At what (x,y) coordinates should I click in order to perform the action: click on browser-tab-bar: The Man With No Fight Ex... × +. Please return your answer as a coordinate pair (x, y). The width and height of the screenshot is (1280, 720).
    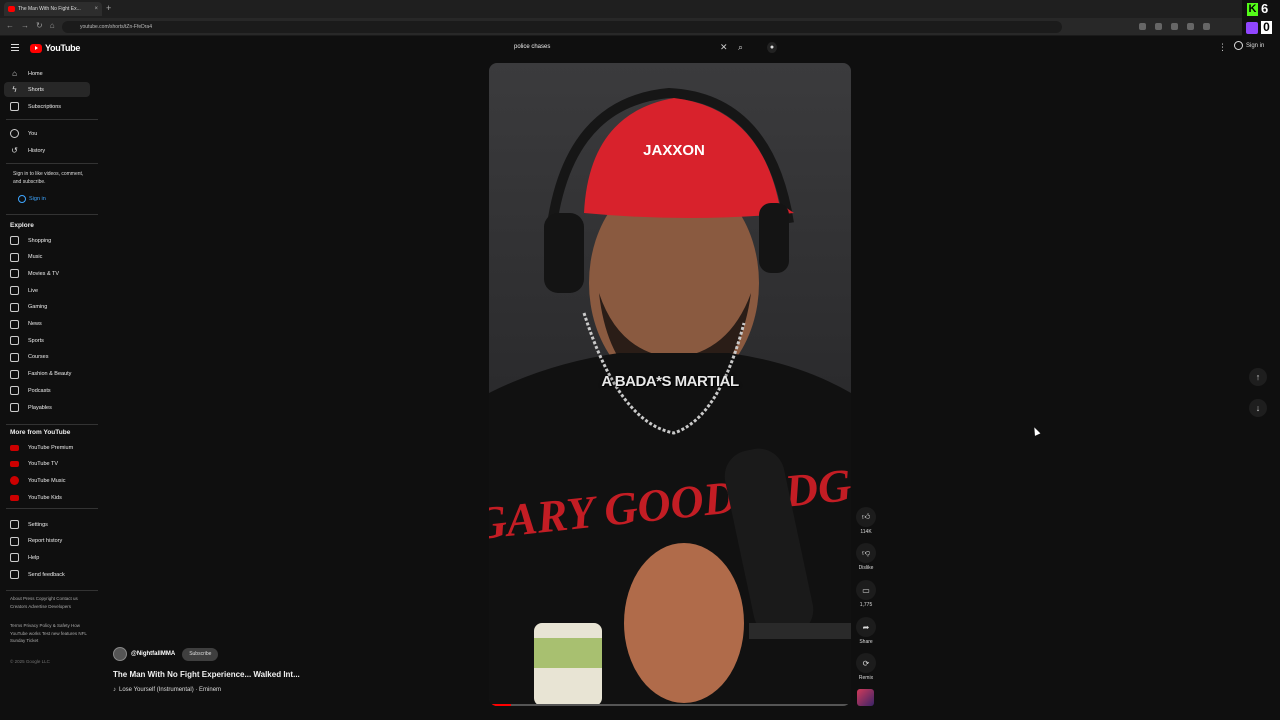
    Looking at the image, I should click on (640, 9).